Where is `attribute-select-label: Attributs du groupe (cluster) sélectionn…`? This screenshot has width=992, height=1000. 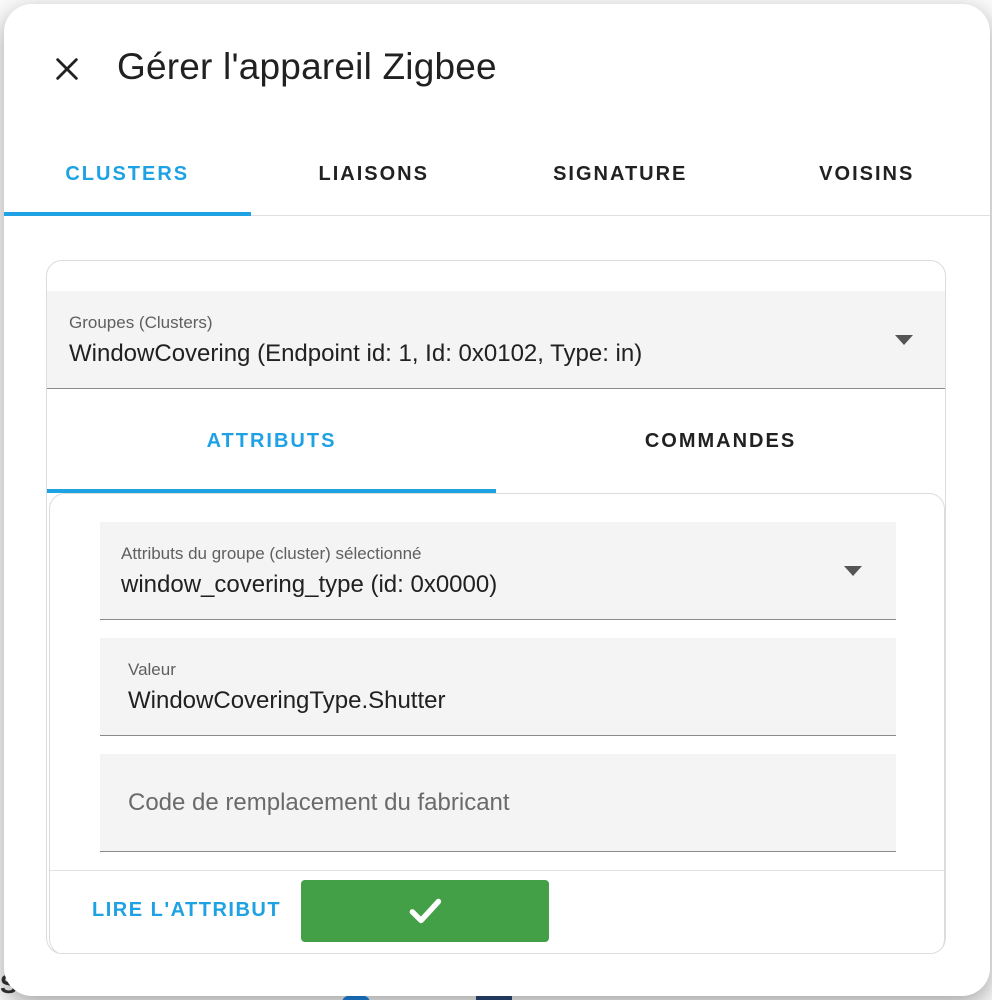 attribute-select-label: Attributs du groupe (cluster) sélectionn… is located at coordinates (271, 553).